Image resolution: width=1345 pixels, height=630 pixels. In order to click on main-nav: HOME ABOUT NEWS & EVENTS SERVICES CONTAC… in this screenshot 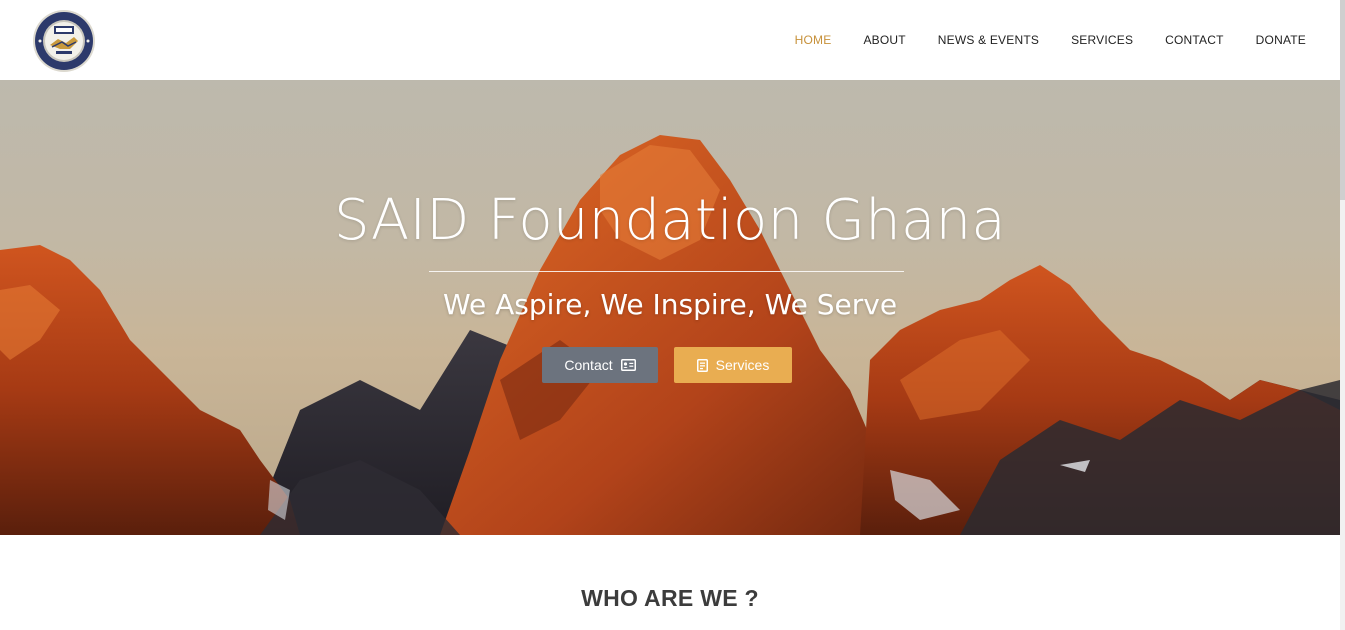, I will do `click(1042, 40)`.